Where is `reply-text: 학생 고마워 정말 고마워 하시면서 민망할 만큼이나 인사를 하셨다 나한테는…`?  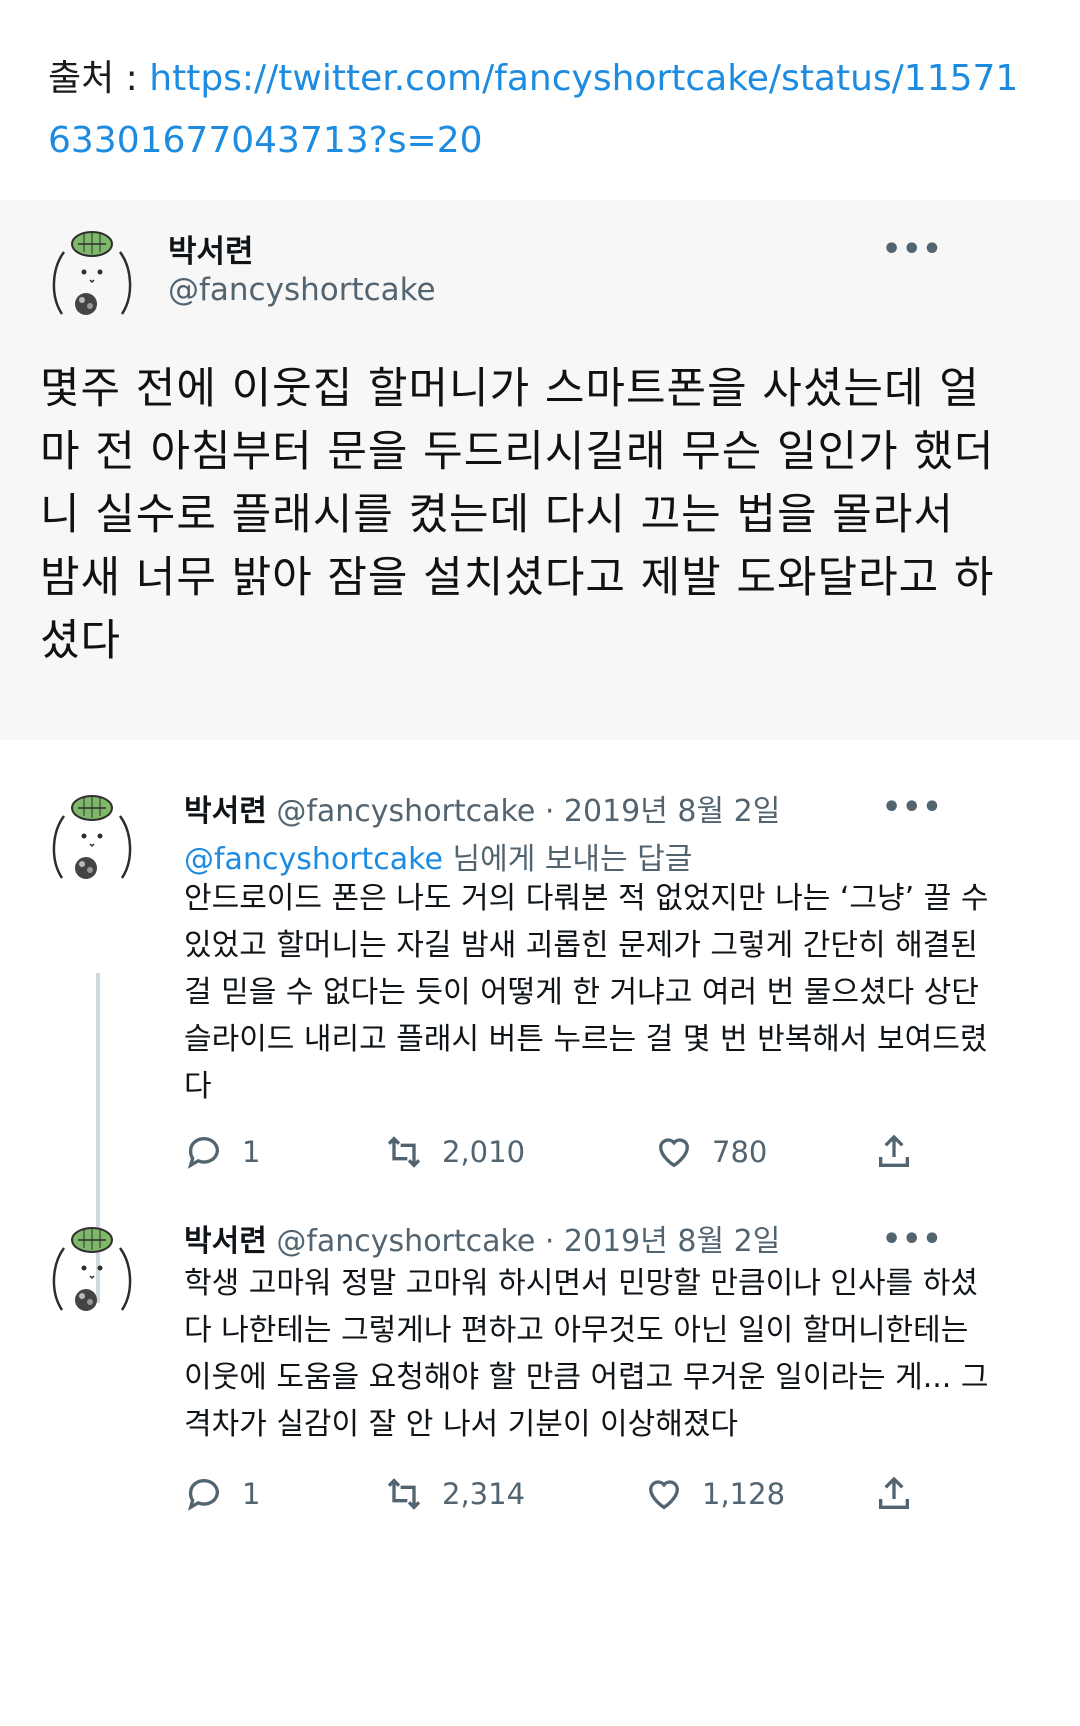 reply-text: 학생 고마워 정말 고마워 하시면서 민망할 만큼이나 인사를 하셨다 나한테는… is located at coordinates (586, 1354).